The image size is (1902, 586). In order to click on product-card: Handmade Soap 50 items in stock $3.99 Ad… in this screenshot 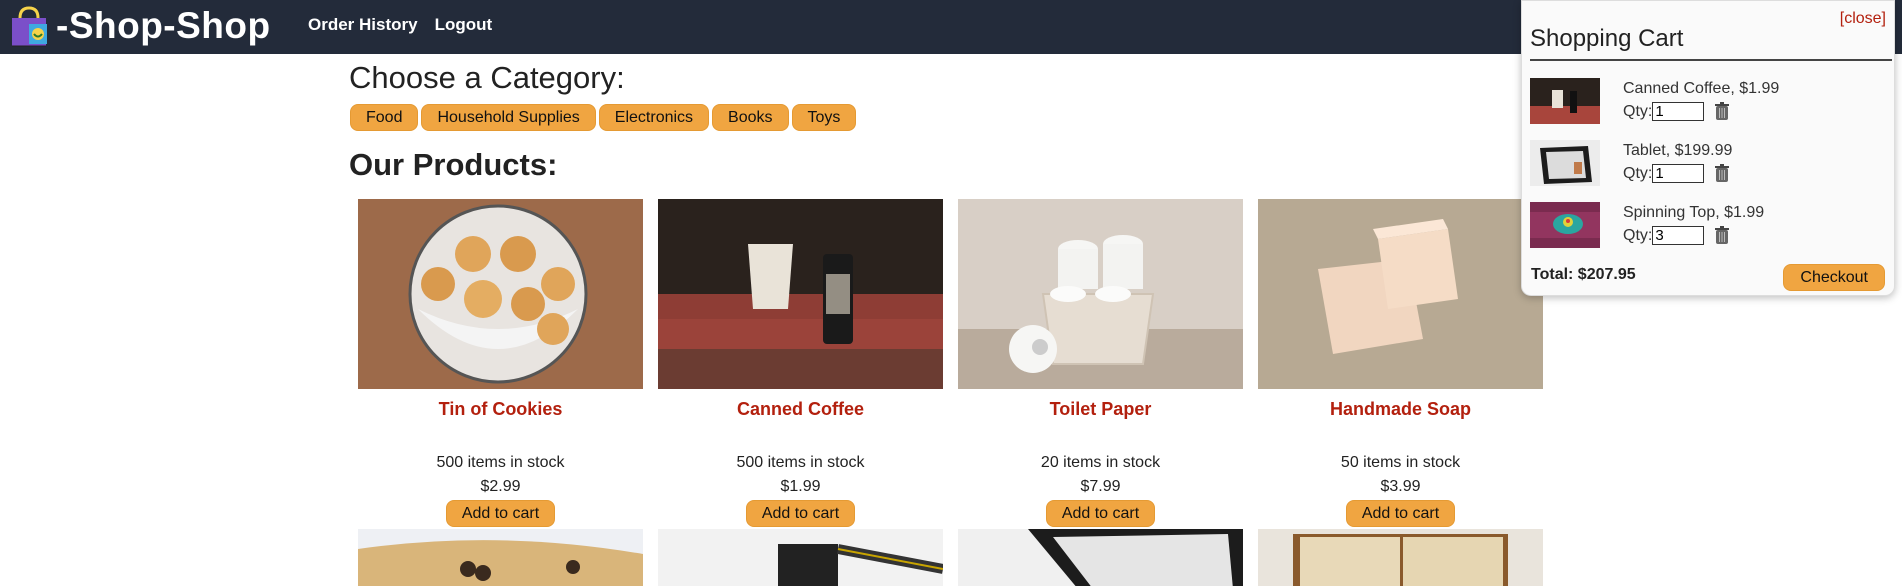, I will do `click(1400, 363)`.